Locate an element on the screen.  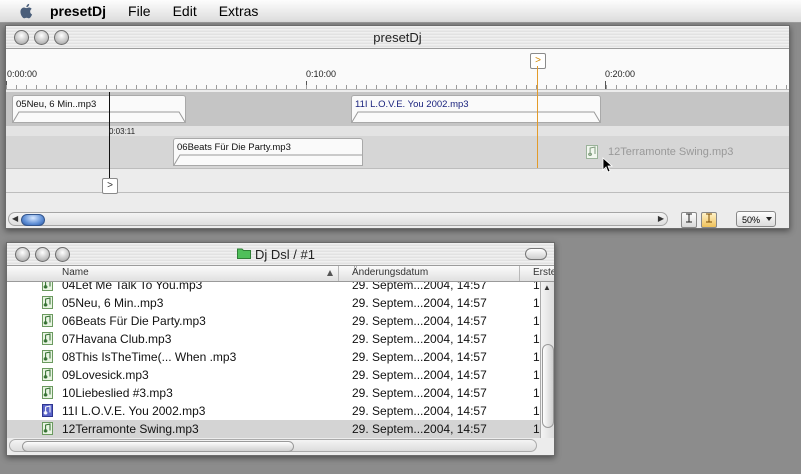
zoom-button is located at coordinates (62, 254).